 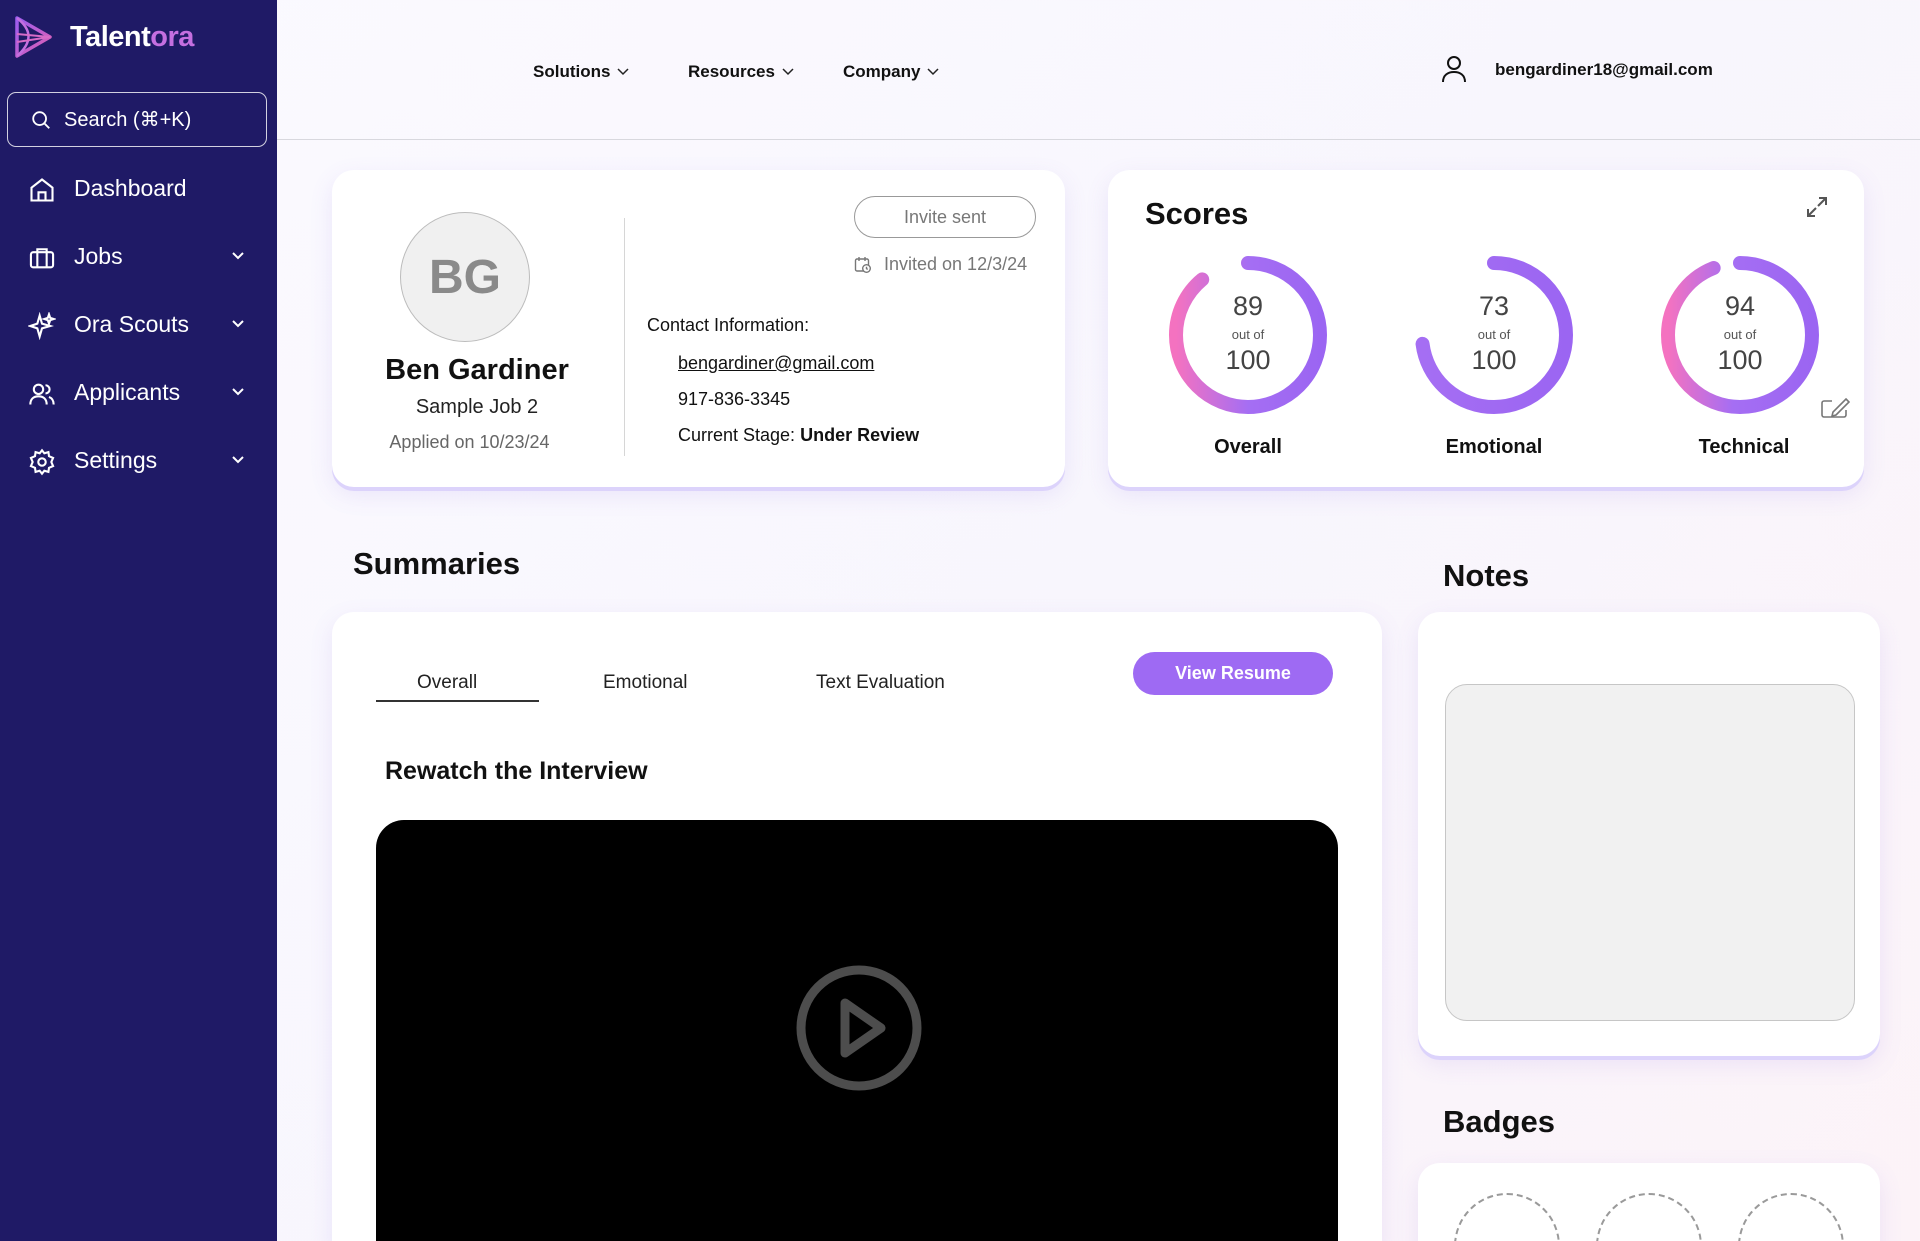 I want to click on gear-icon, so click(x=42, y=462).